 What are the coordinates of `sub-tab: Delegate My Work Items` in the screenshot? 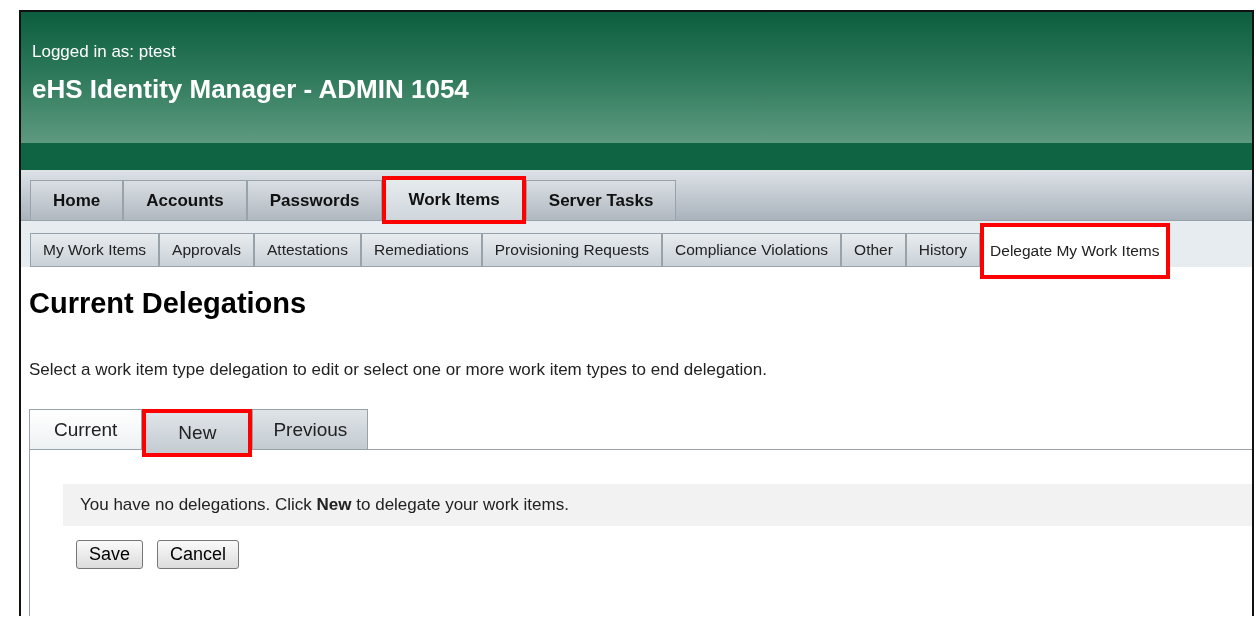 It's located at (1075, 251).